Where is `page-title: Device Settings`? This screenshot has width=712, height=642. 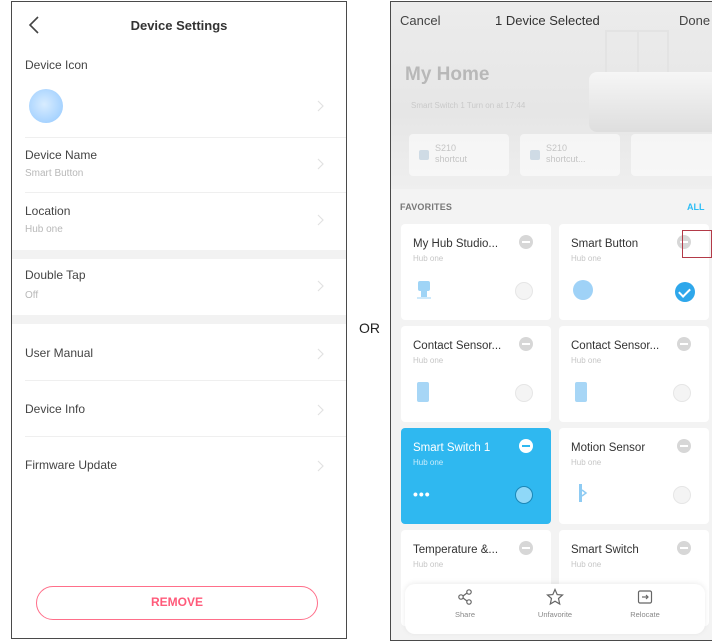
page-title: Device Settings is located at coordinates (179, 25).